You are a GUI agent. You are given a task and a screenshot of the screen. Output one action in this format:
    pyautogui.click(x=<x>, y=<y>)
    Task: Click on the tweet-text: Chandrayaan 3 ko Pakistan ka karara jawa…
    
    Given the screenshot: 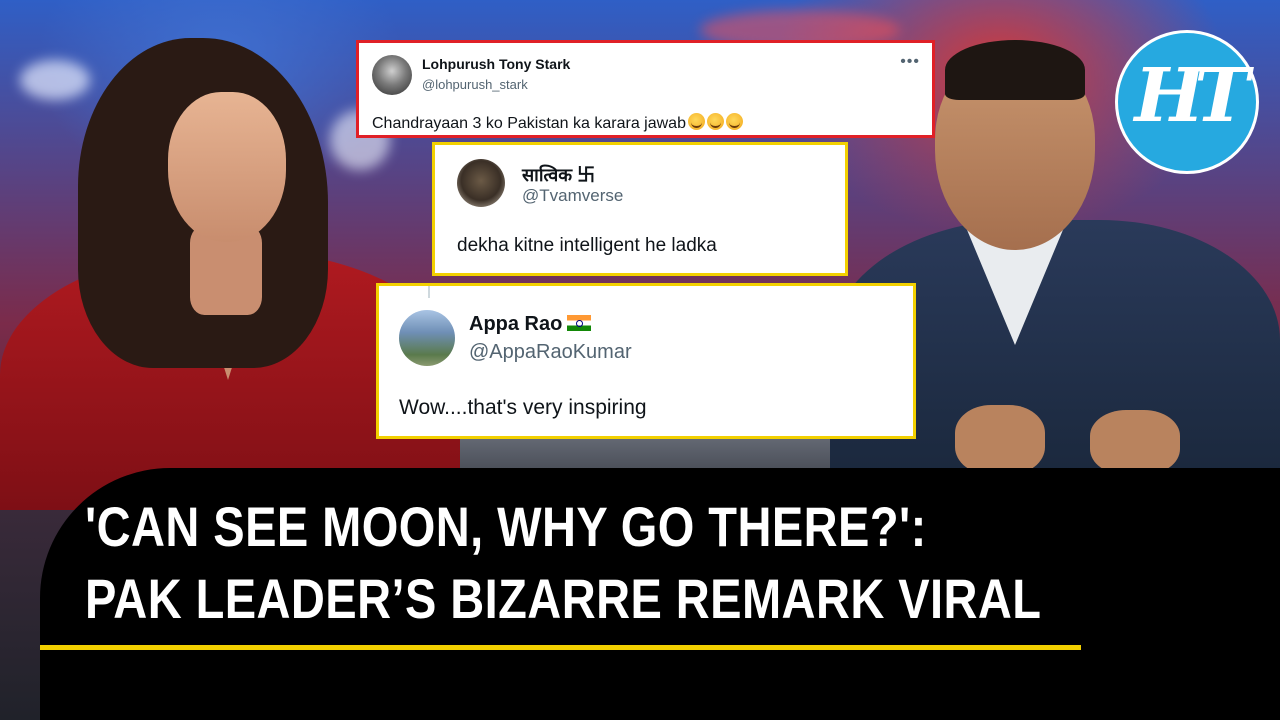 What is the action you would take?
    pyautogui.click(x=557, y=123)
    